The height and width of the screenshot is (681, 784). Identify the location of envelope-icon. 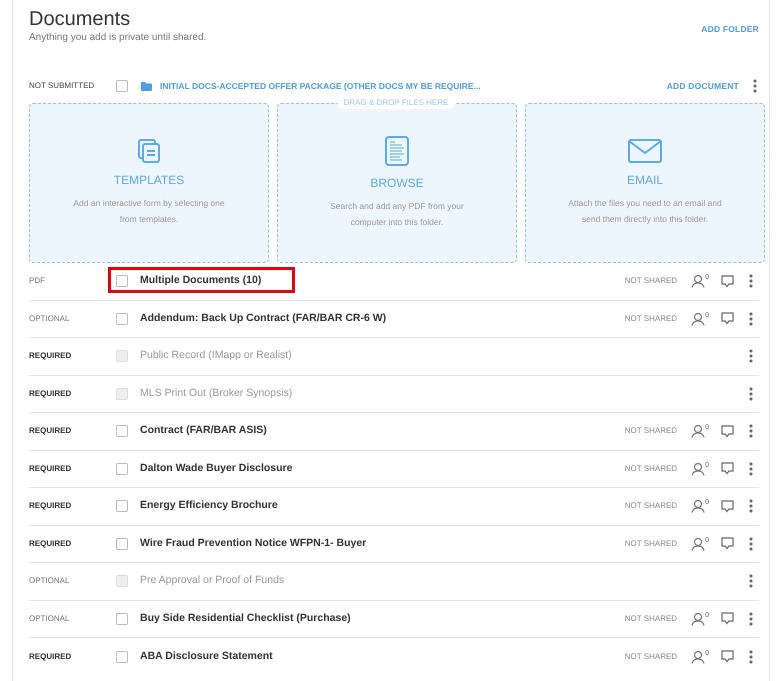
(645, 151).